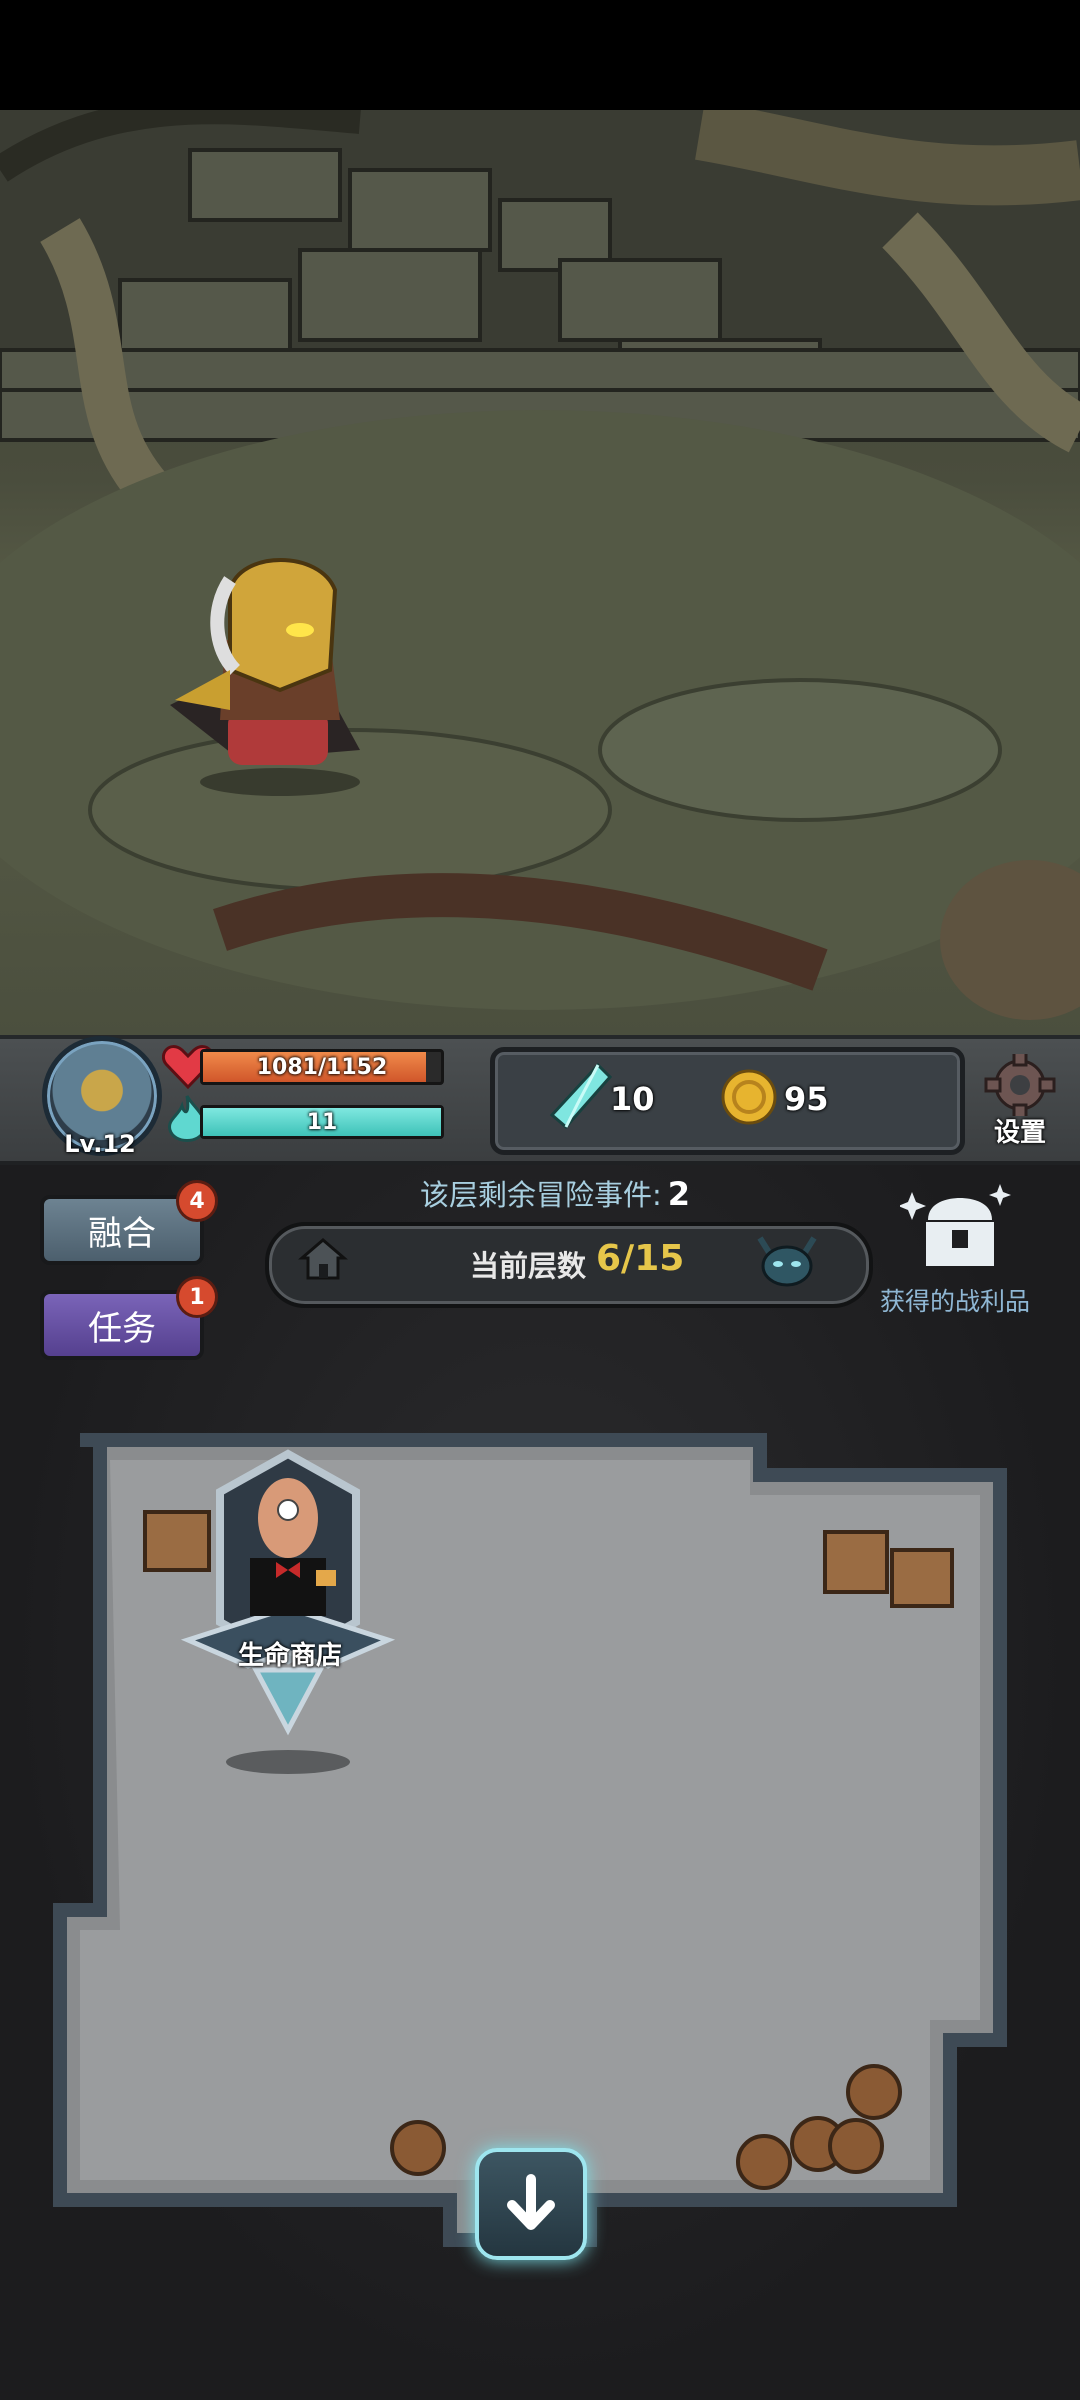 This screenshot has width=1080, height=2400. What do you see at coordinates (100, 1144) in the screenshot?
I see `player-level: Lv.12` at bounding box center [100, 1144].